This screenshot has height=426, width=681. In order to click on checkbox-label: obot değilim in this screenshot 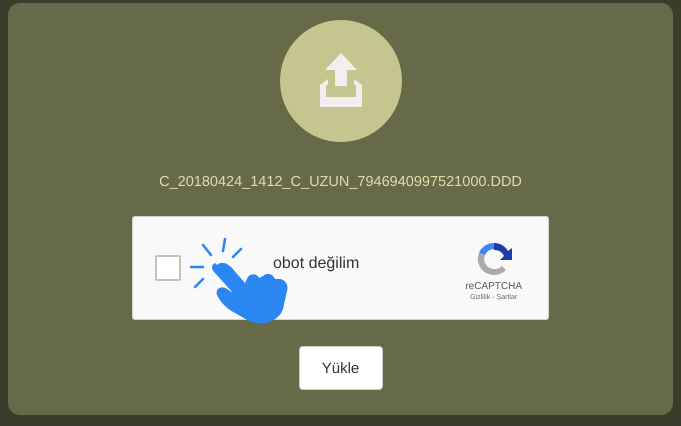, I will do `click(316, 264)`.